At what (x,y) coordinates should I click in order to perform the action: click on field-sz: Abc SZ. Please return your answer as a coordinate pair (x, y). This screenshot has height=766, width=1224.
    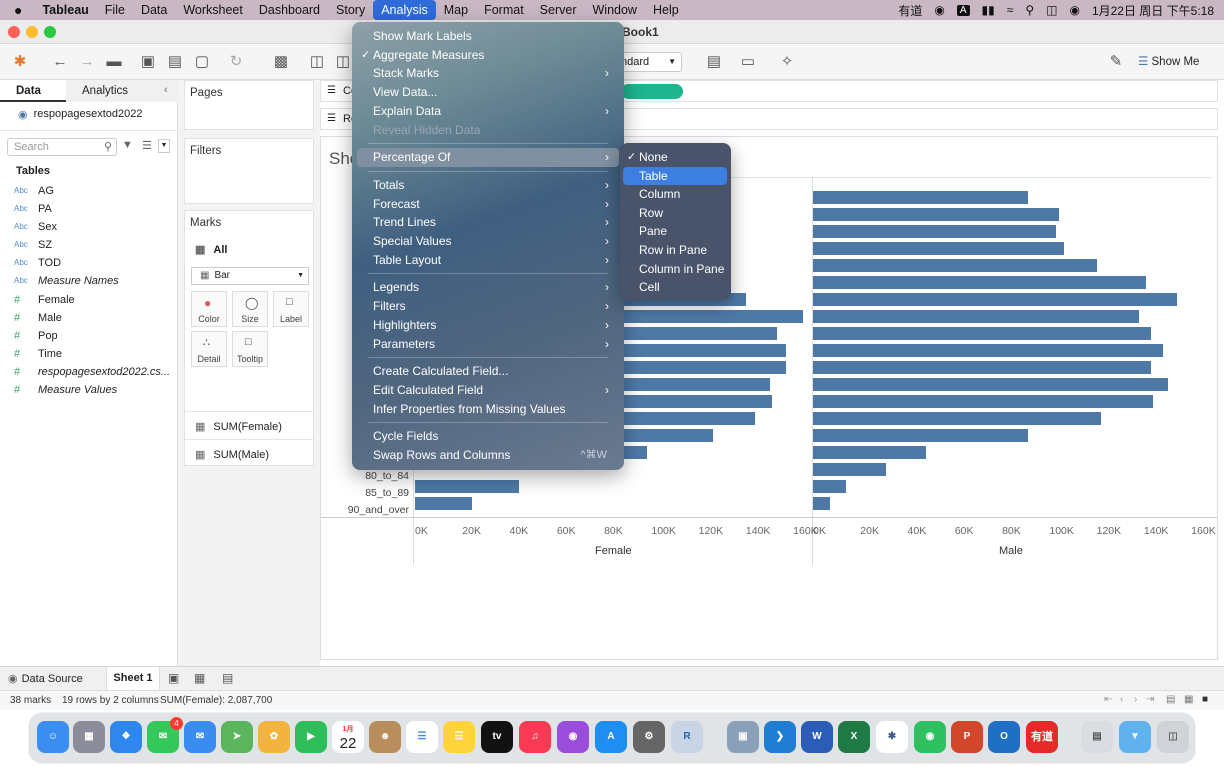
    Looking at the image, I should click on (33, 245).